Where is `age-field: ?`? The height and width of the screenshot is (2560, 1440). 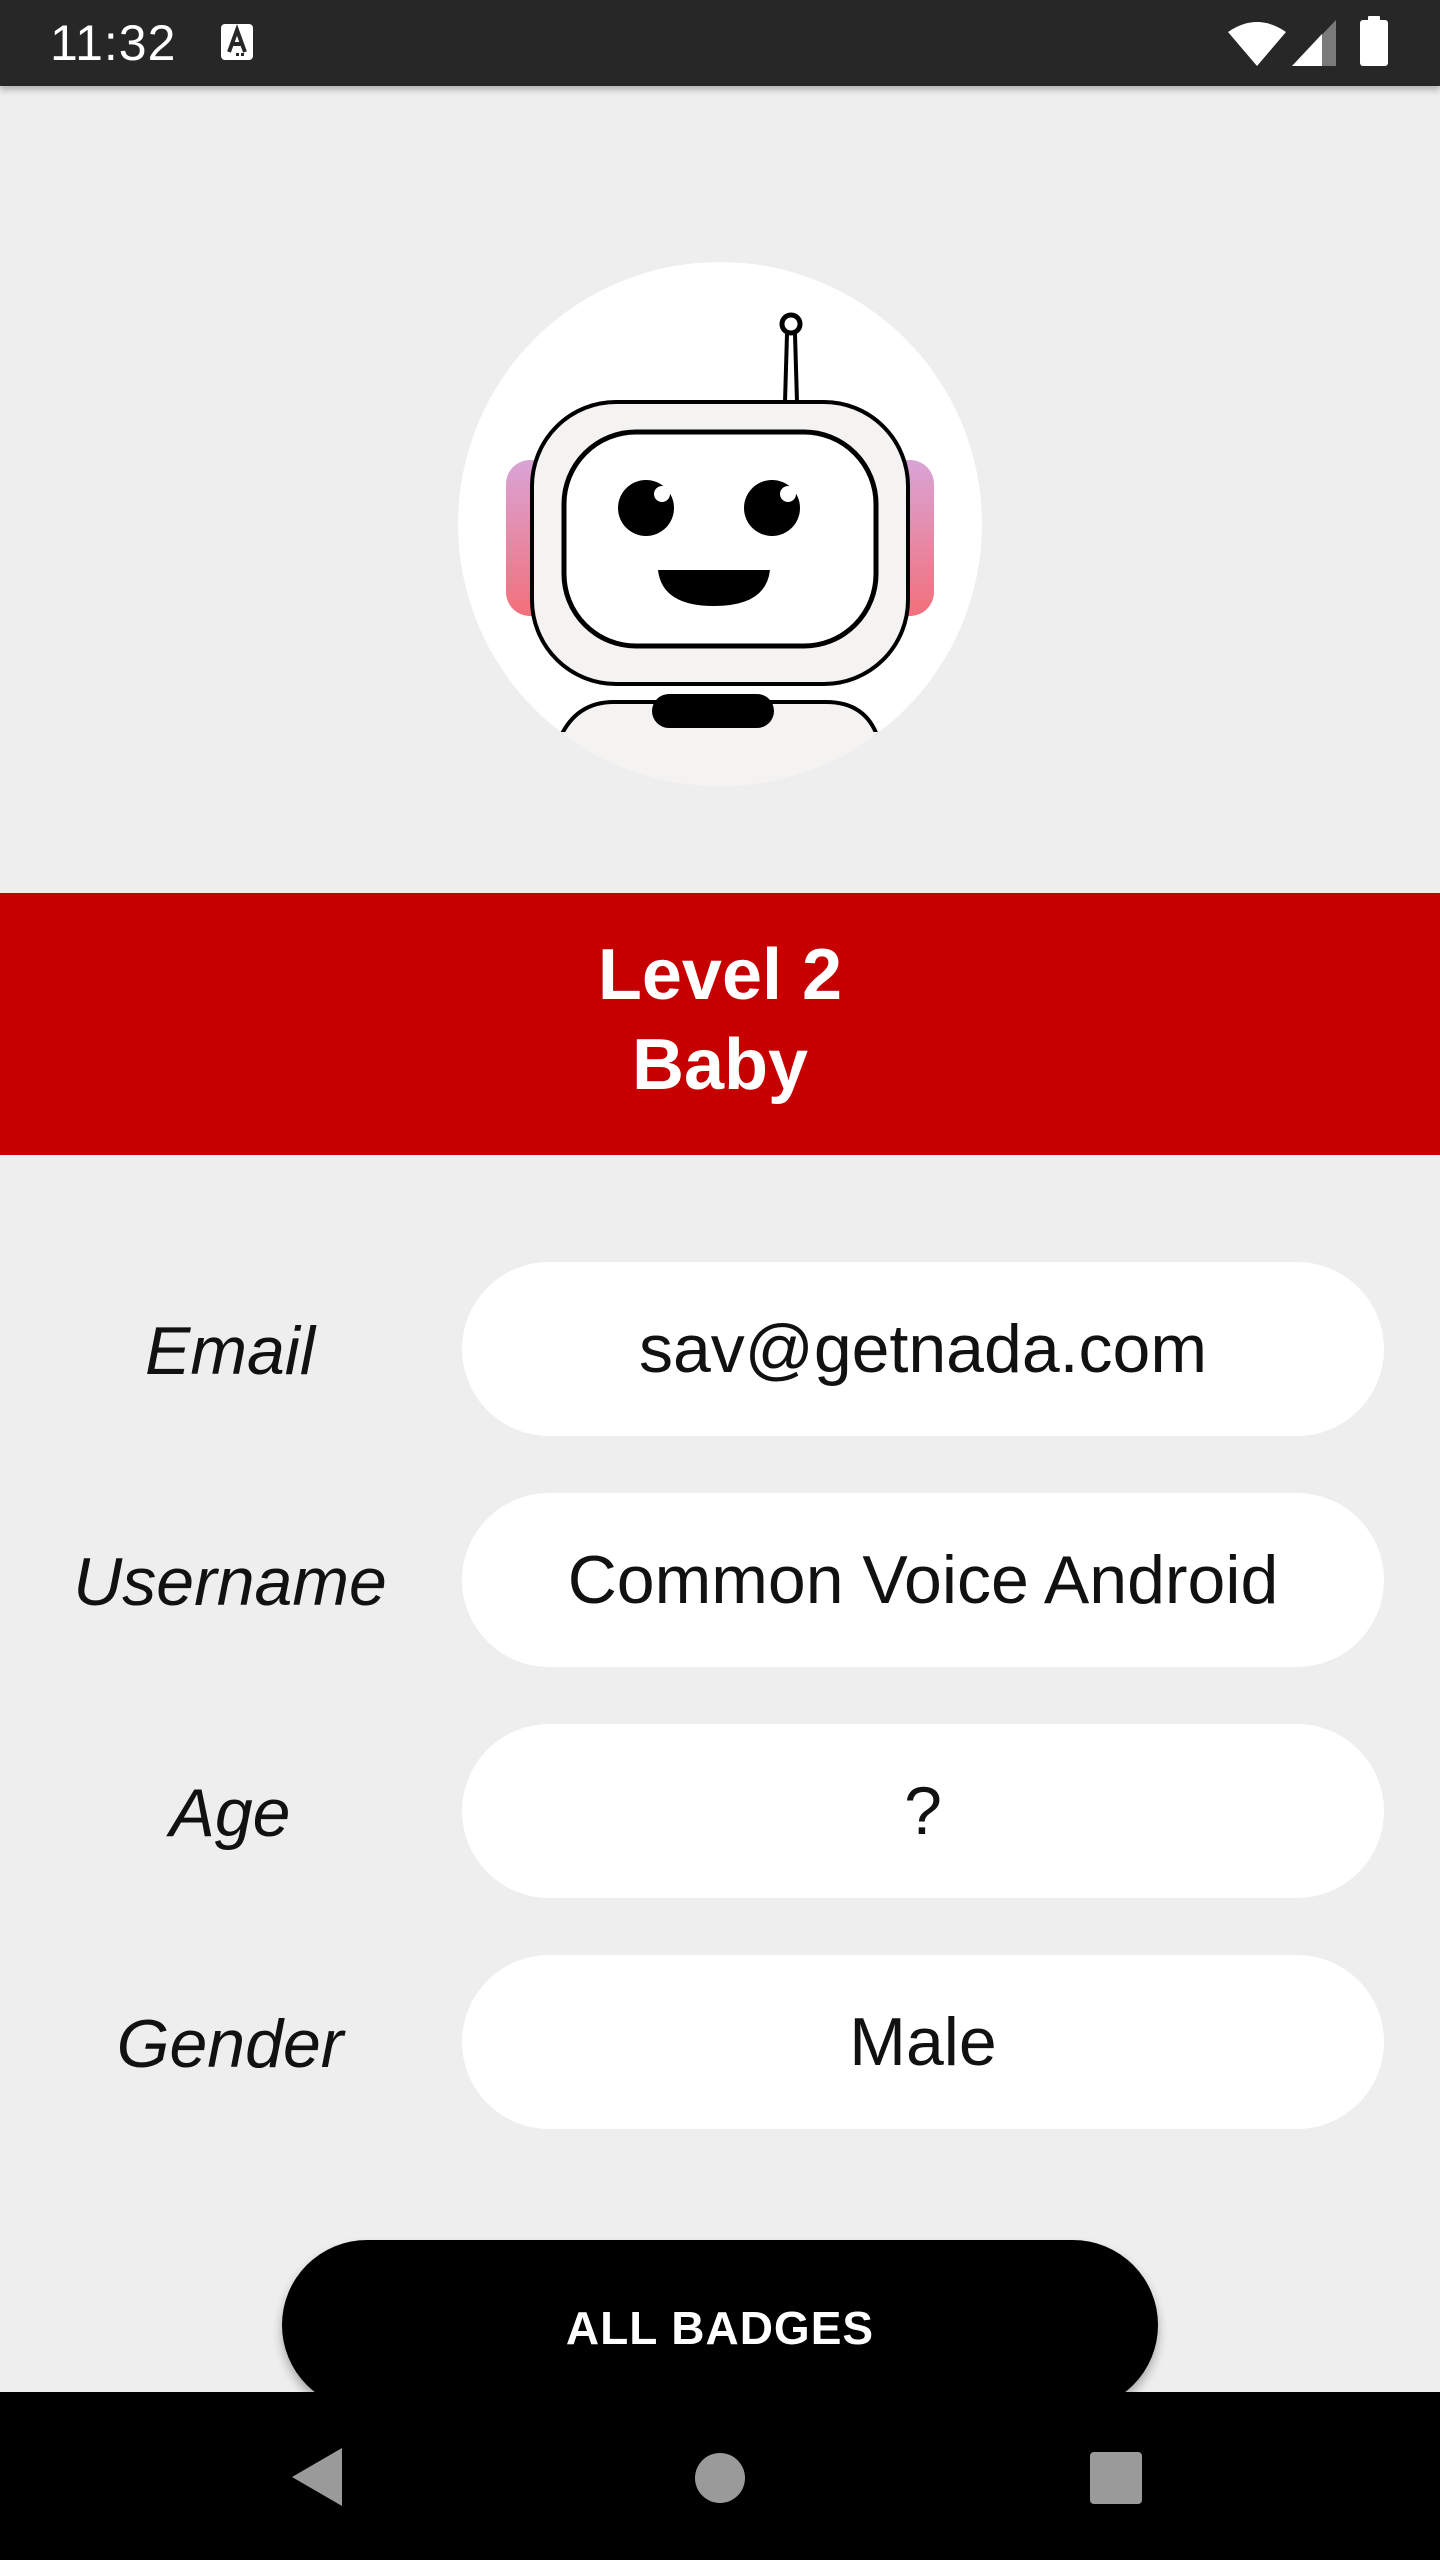 age-field: ? is located at coordinates (923, 1811).